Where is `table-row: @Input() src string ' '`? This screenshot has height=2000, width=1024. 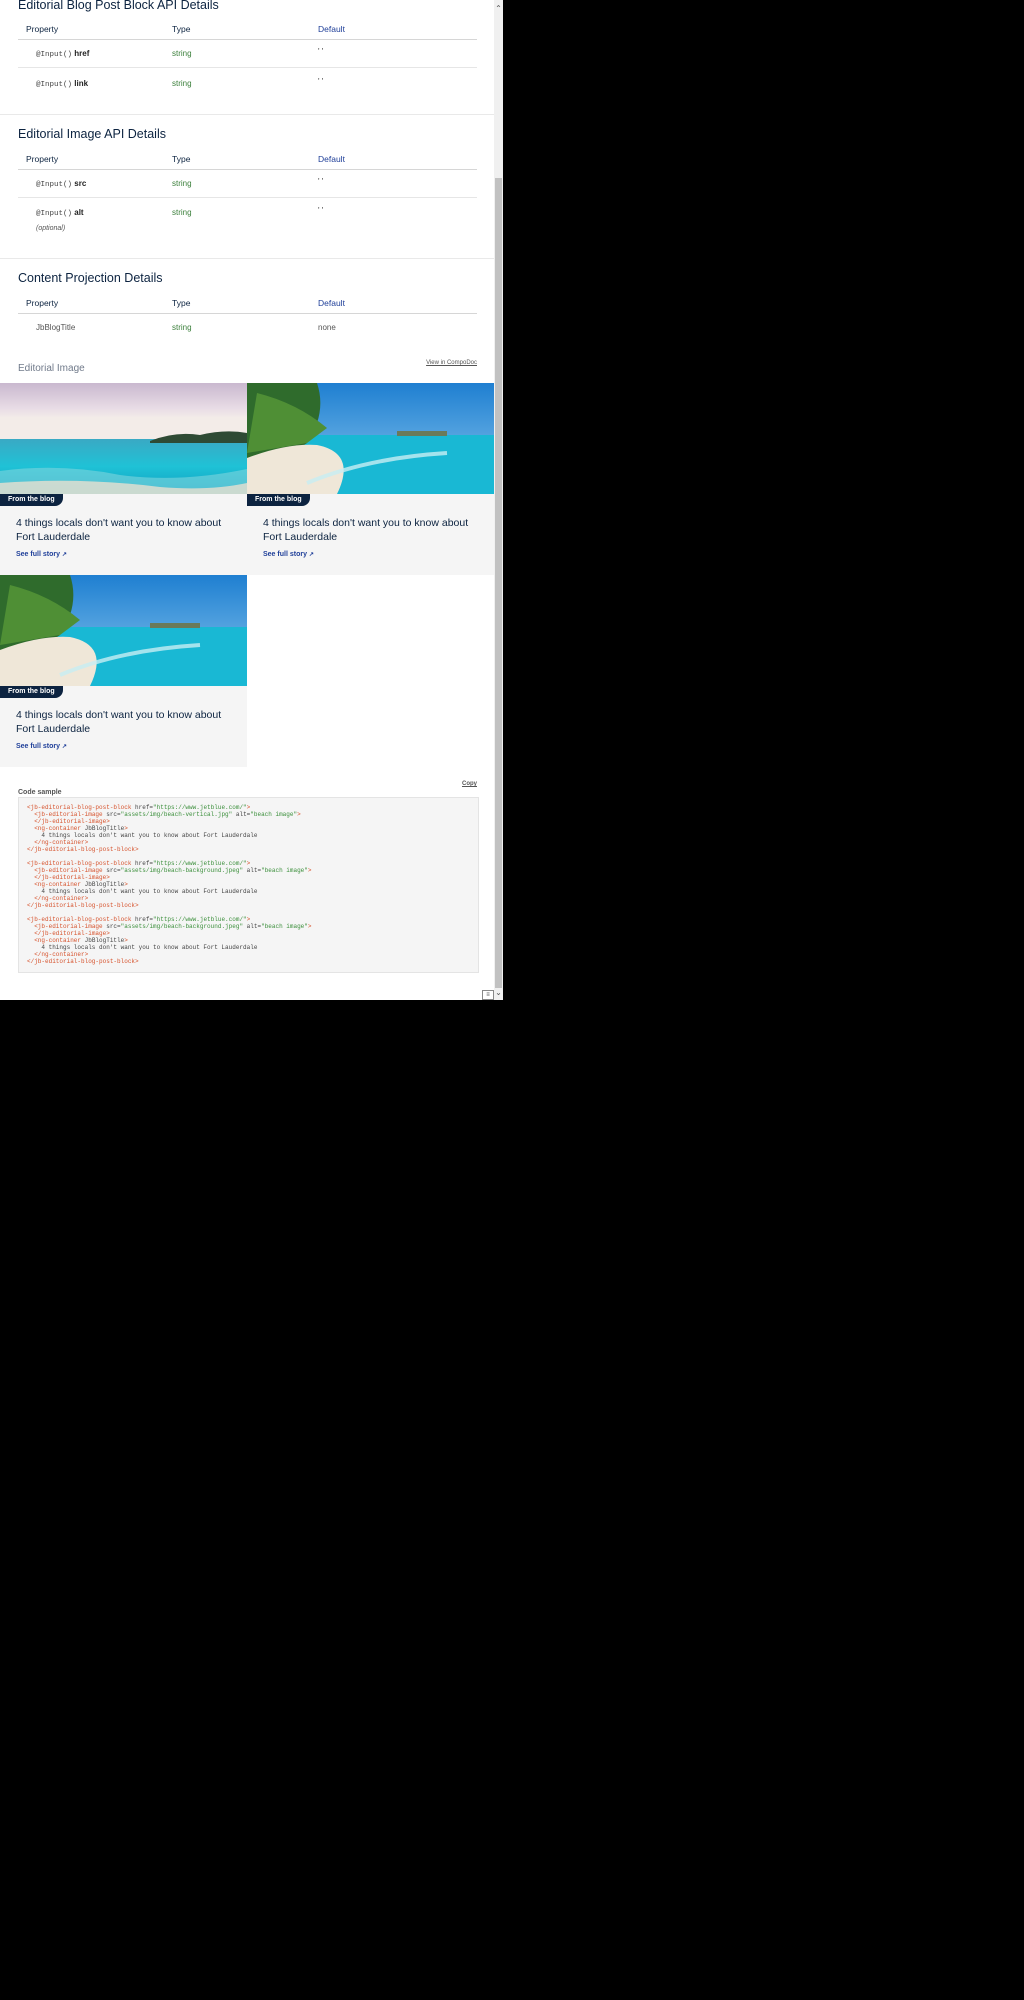 table-row: @Input() src string ' ' is located at coordinates (247, 183).